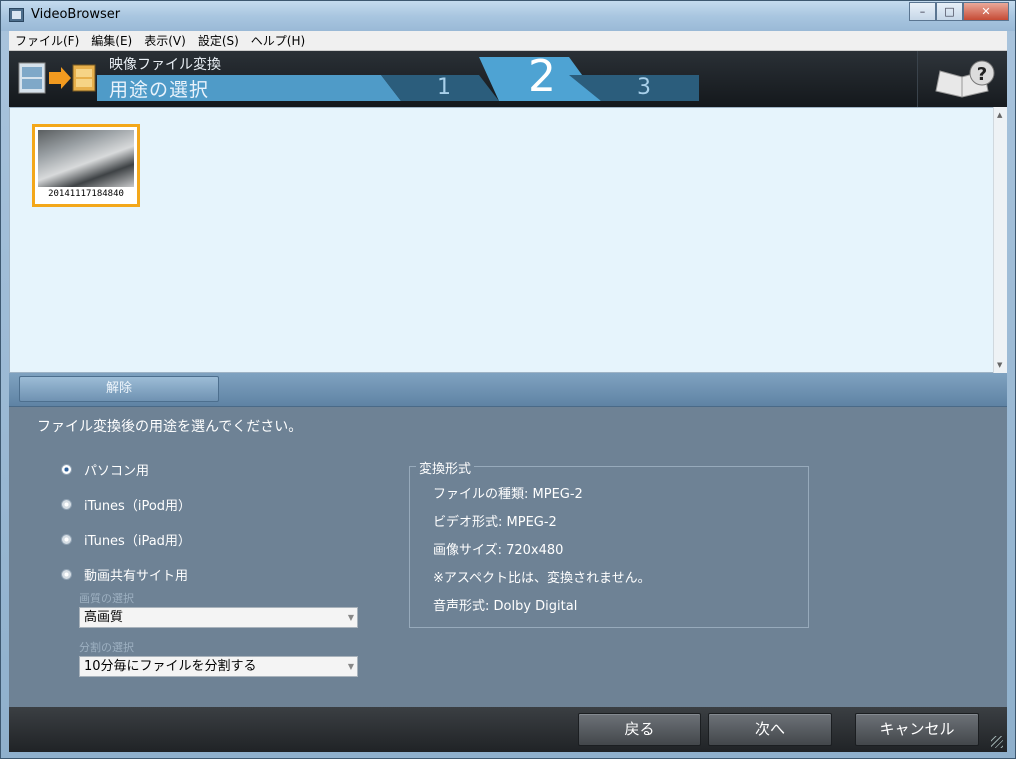 The width and height of the screenshot is (1016, 759). Describe the element at coordinates (986, 11) in the screenshot. I see `close-button: ✕` at that location.